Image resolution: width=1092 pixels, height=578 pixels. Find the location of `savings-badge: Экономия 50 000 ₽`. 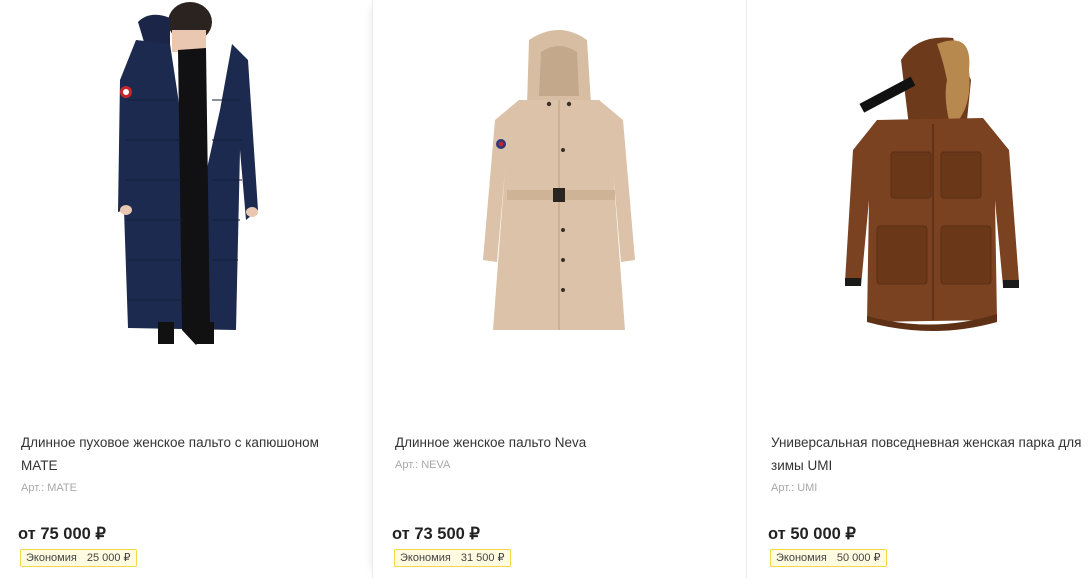

savings-badge: Экономия 50 000 ₽ is located at coordinates (828, 558).